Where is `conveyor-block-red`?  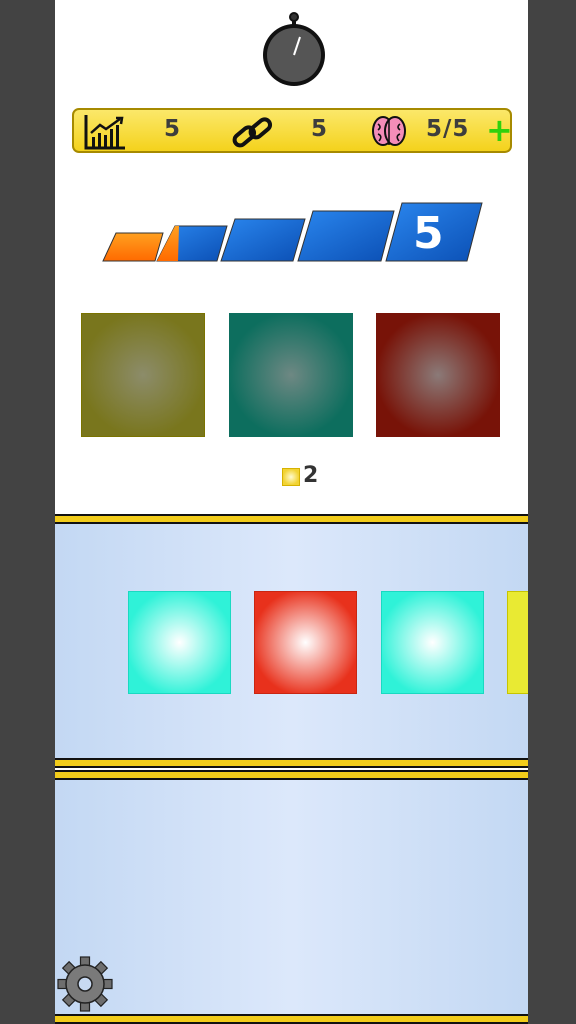
conveyor-block-red is located at coordinates (305, 642).